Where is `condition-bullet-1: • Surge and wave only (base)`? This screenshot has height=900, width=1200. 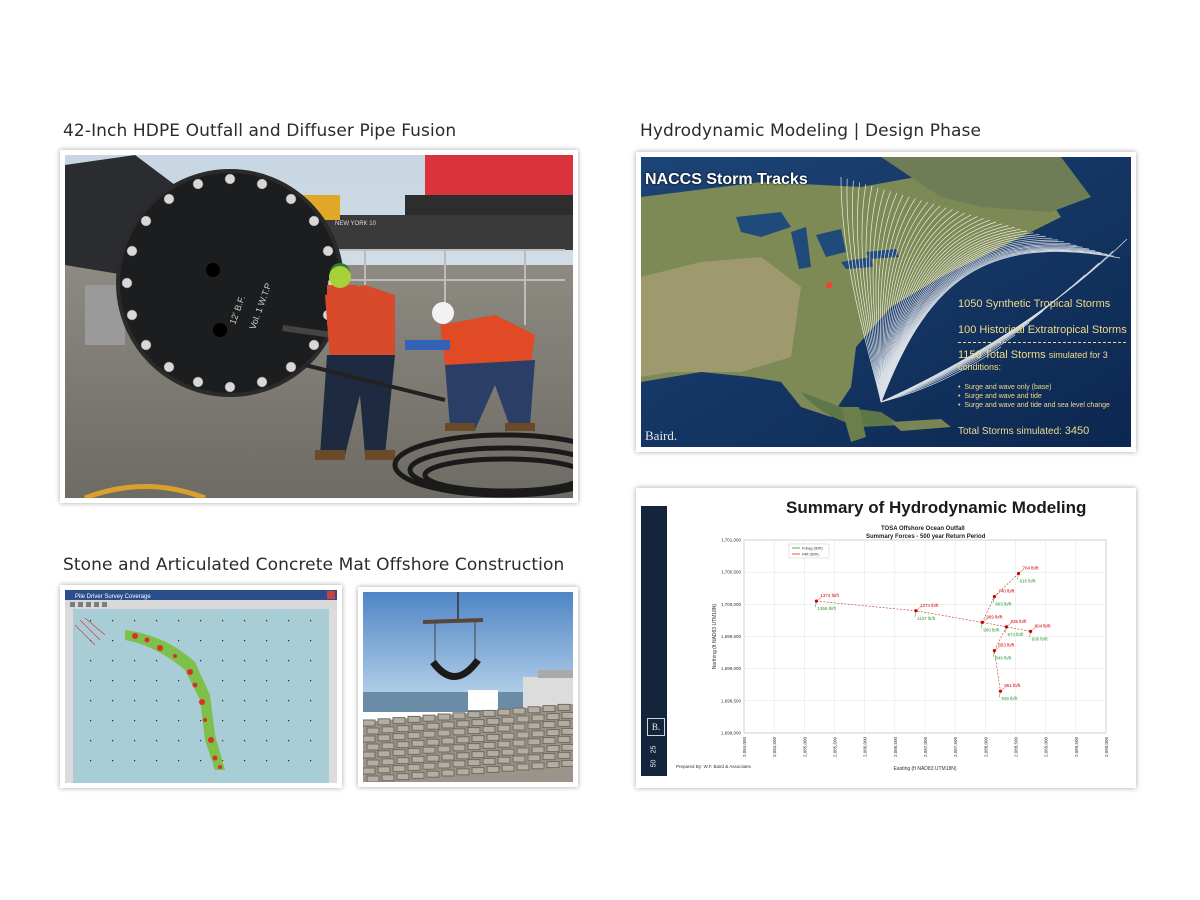 condition-bullet-1: • Surge and wave only (base) is located at coordinates (1005, 387).